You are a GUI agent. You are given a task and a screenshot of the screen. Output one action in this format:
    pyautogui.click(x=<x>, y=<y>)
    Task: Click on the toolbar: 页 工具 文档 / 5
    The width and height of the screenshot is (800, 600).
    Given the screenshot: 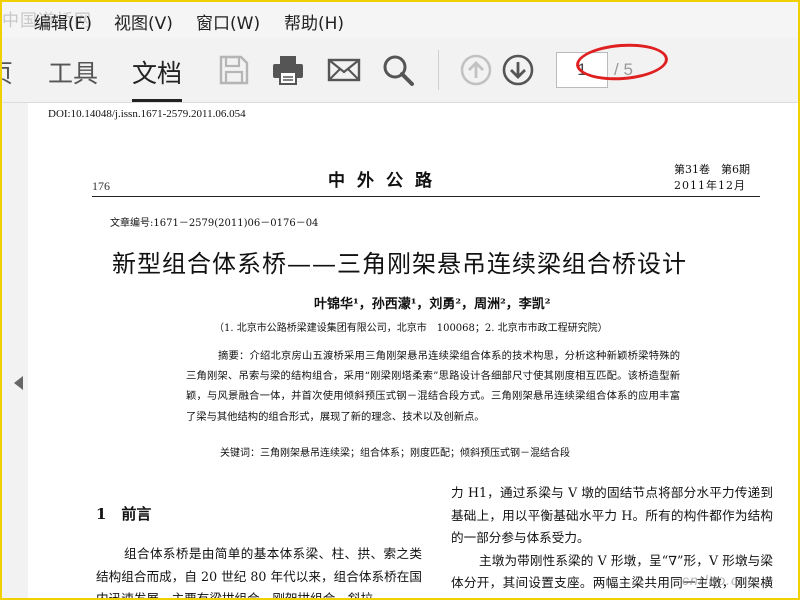 What is the action you would take?
    pyautogui.click(x=400, y=70)
    